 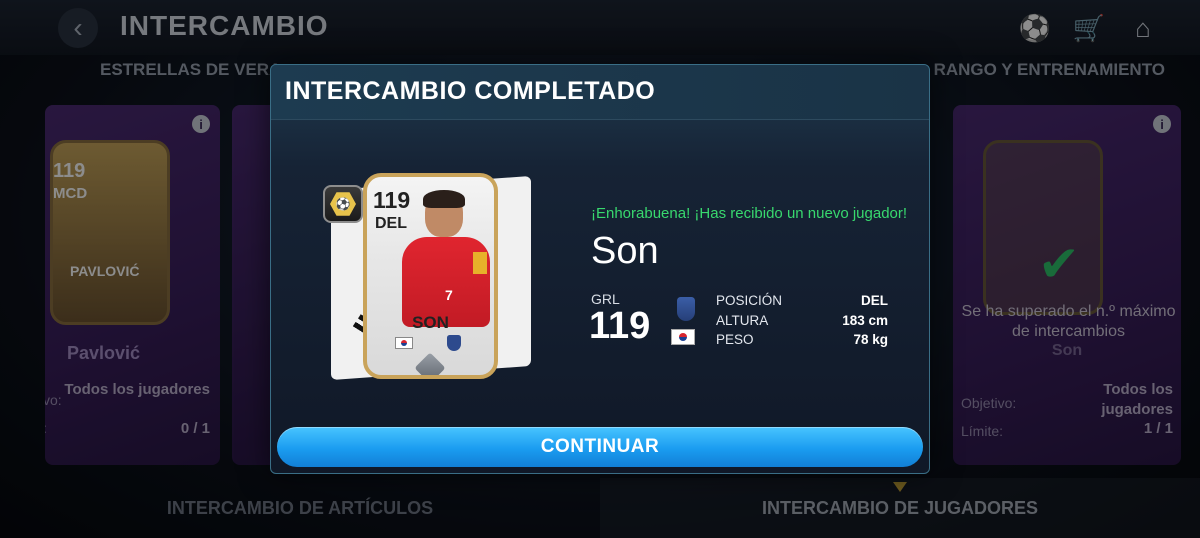 I want to click on national-team-crest-icon, so click(x=686, y=309).